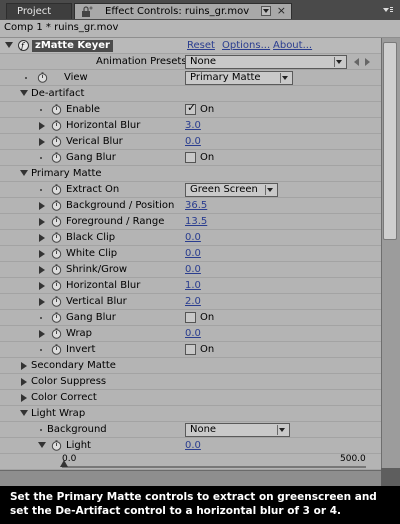  Describe the element at coordinates (207, 157) in the screenshot. I see `deartifact-gang-blur-checkbox-label: On` at that location.